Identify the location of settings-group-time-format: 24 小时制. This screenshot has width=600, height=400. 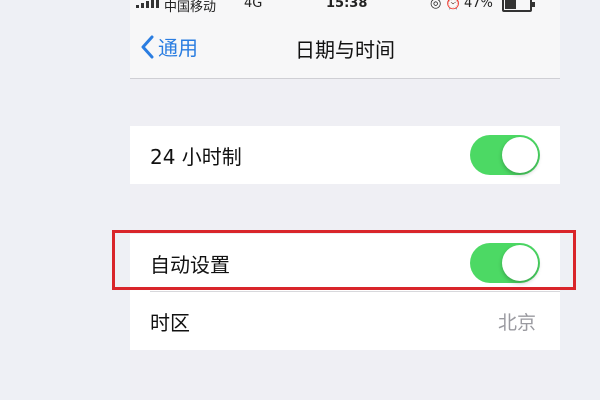
(345, 155).